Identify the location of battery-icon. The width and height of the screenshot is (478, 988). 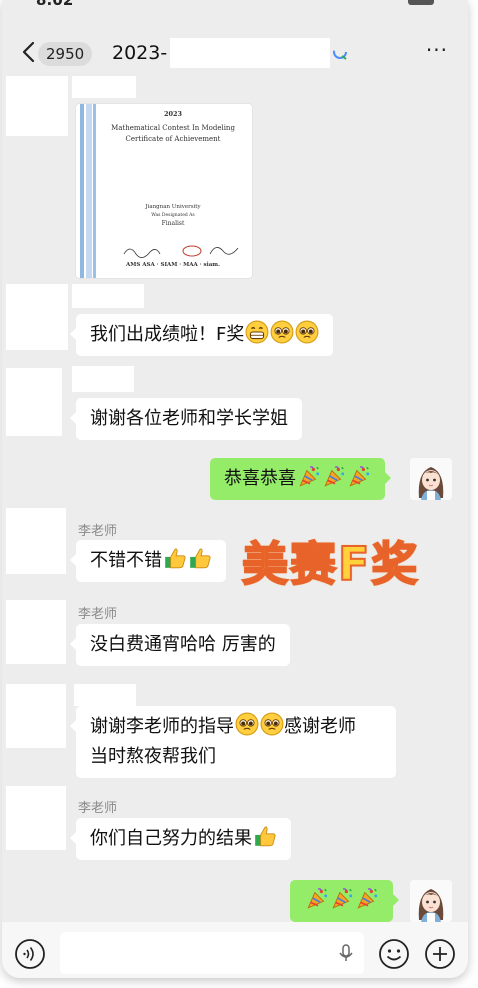
(421, 2).